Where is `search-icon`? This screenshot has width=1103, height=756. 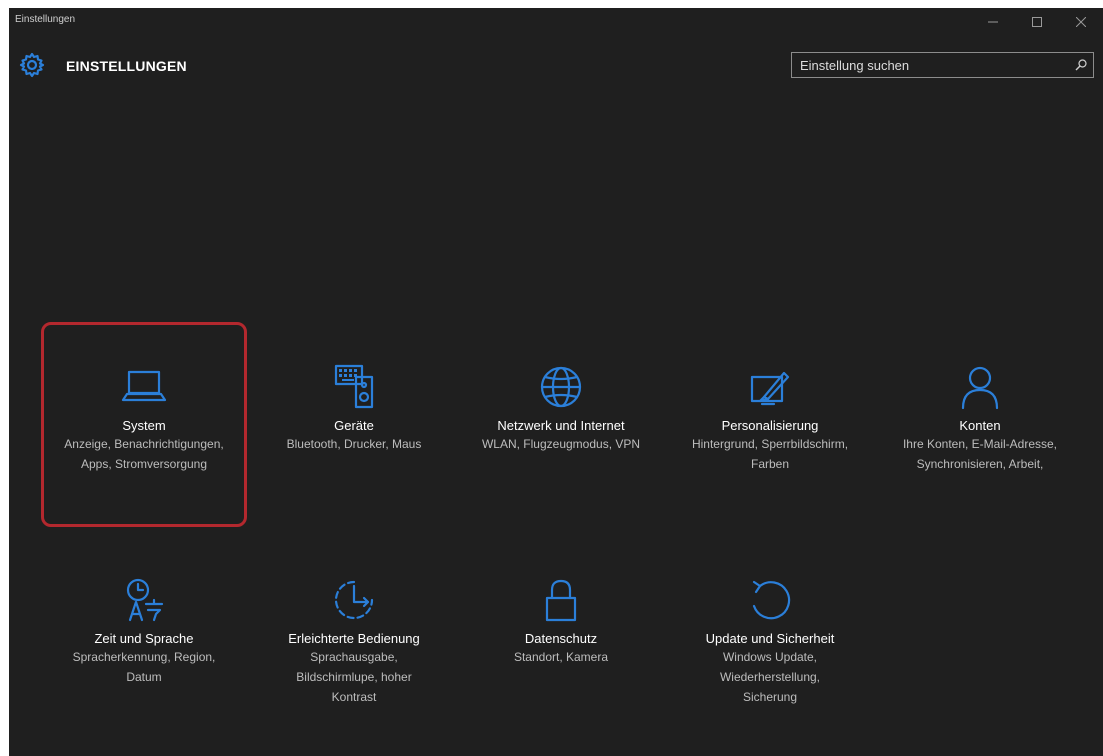
search-icon is located at coordinates (1081, 65).